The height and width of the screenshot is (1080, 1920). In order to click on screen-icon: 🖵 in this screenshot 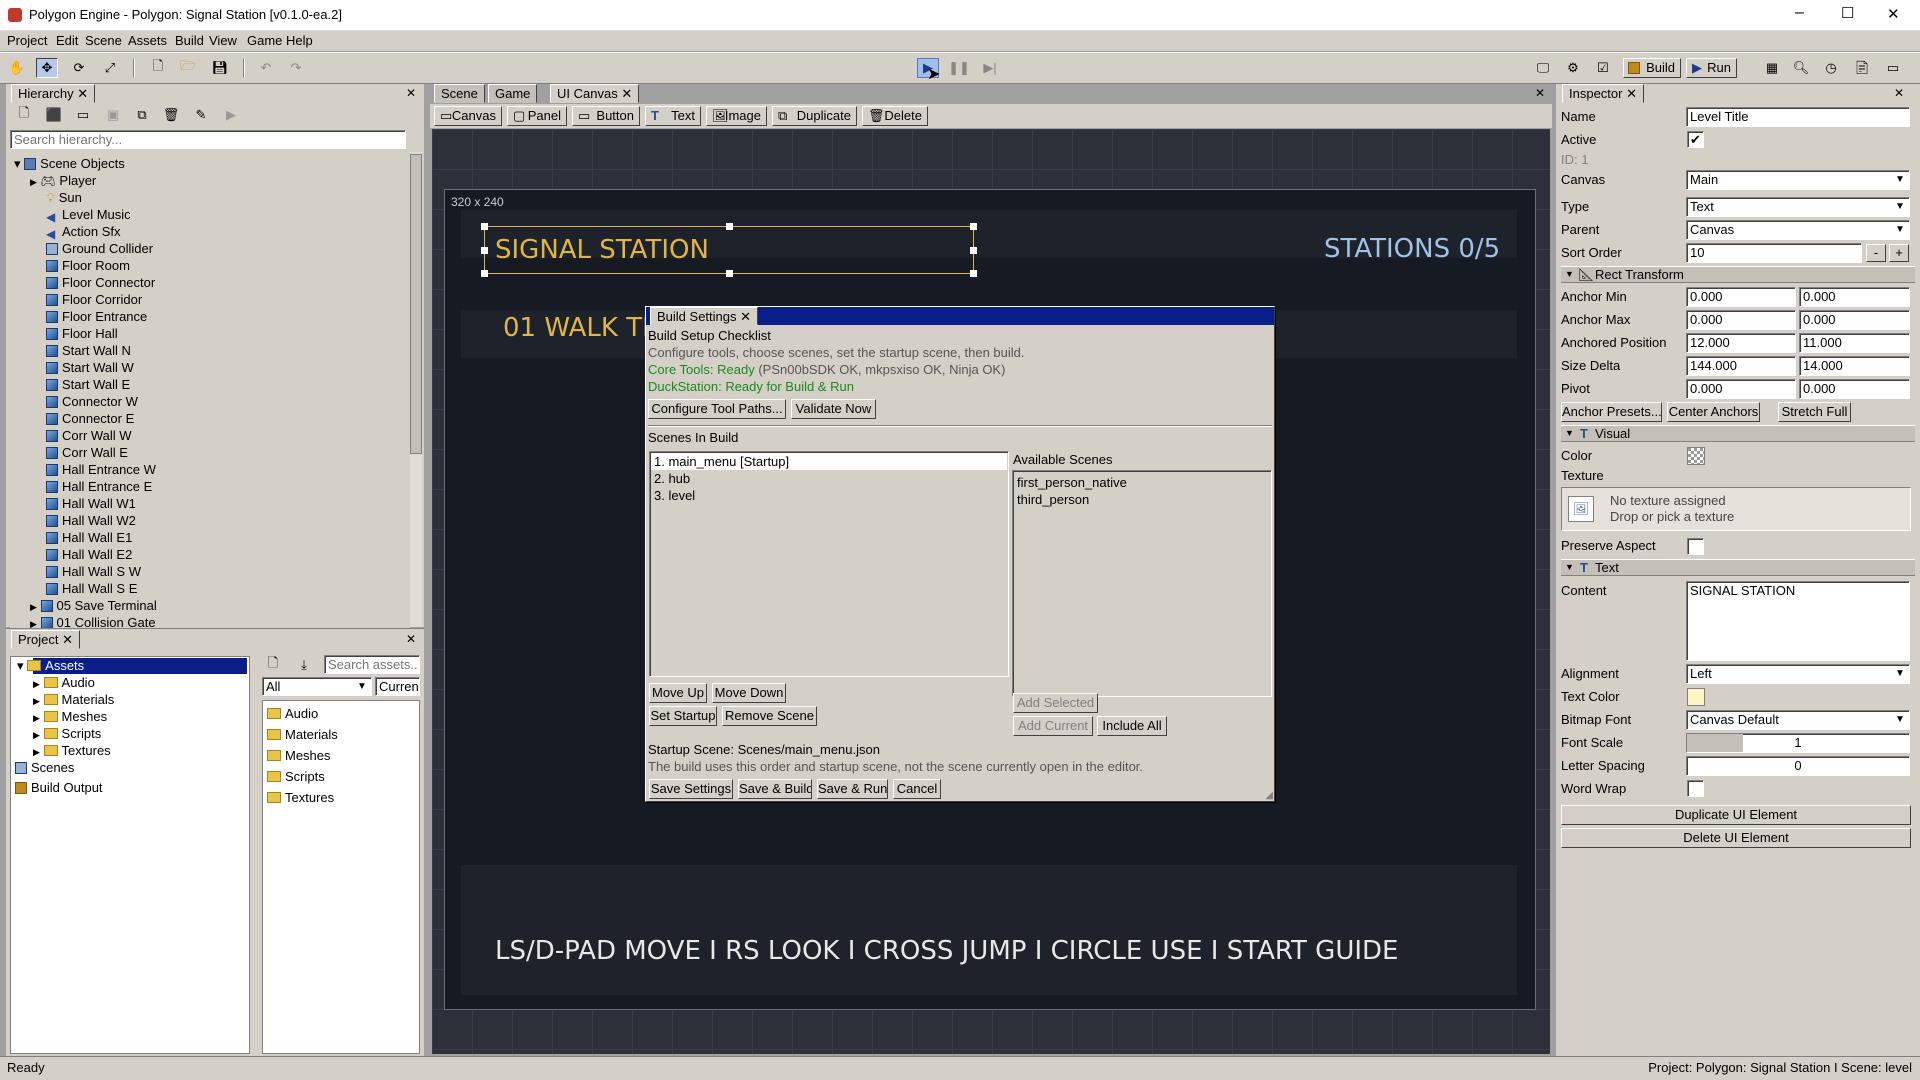, I will do `click(1543, 68)`.